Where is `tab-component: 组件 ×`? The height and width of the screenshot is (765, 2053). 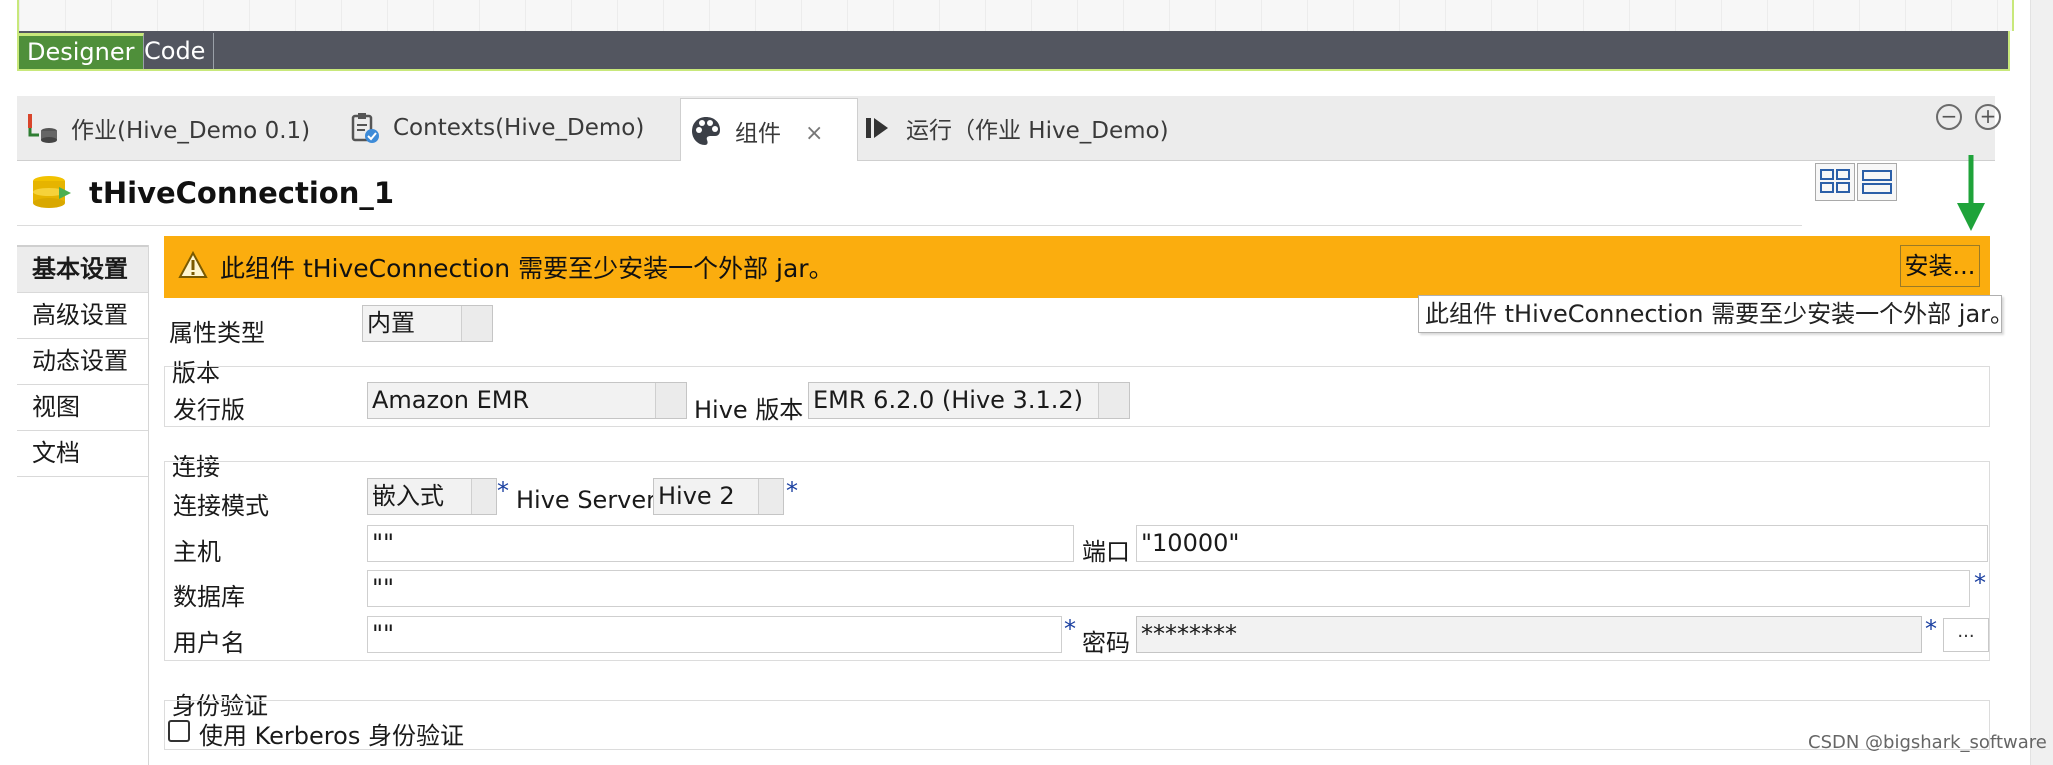 tab-component: 组件 × is located at coordinates (769, 130).